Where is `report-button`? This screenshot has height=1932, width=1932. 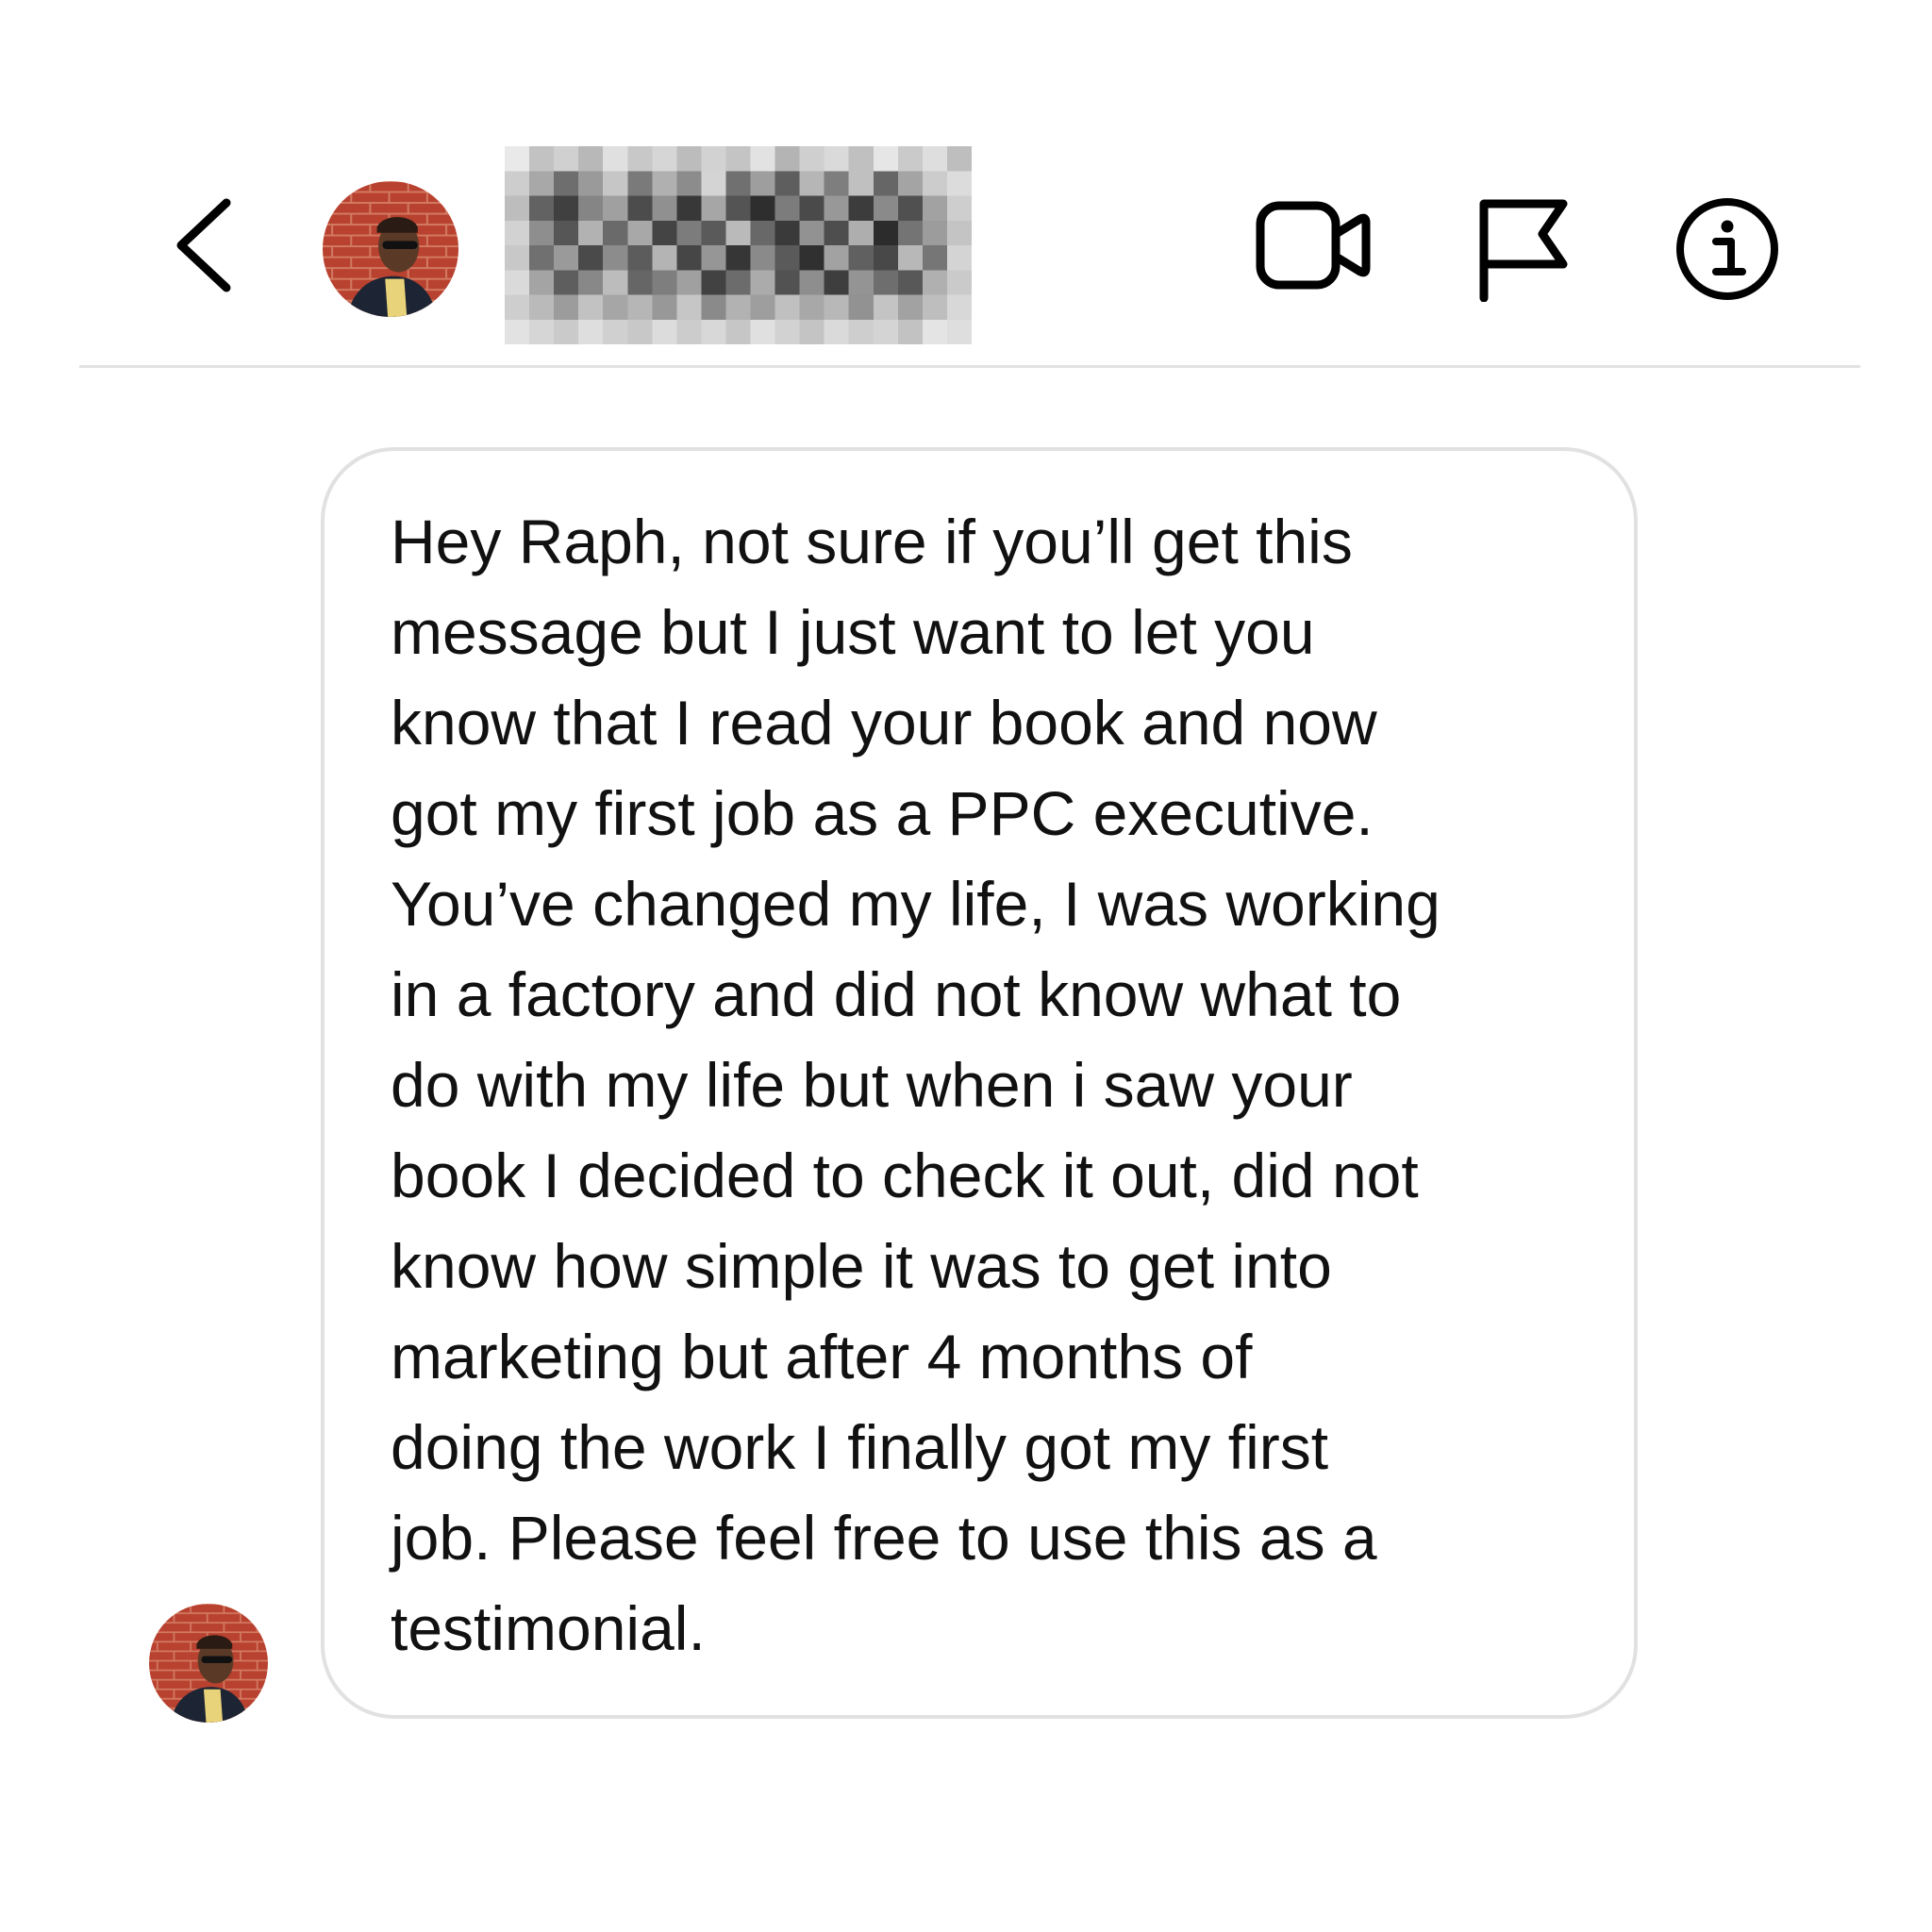
report-button is located at coordinates (1523, 250).